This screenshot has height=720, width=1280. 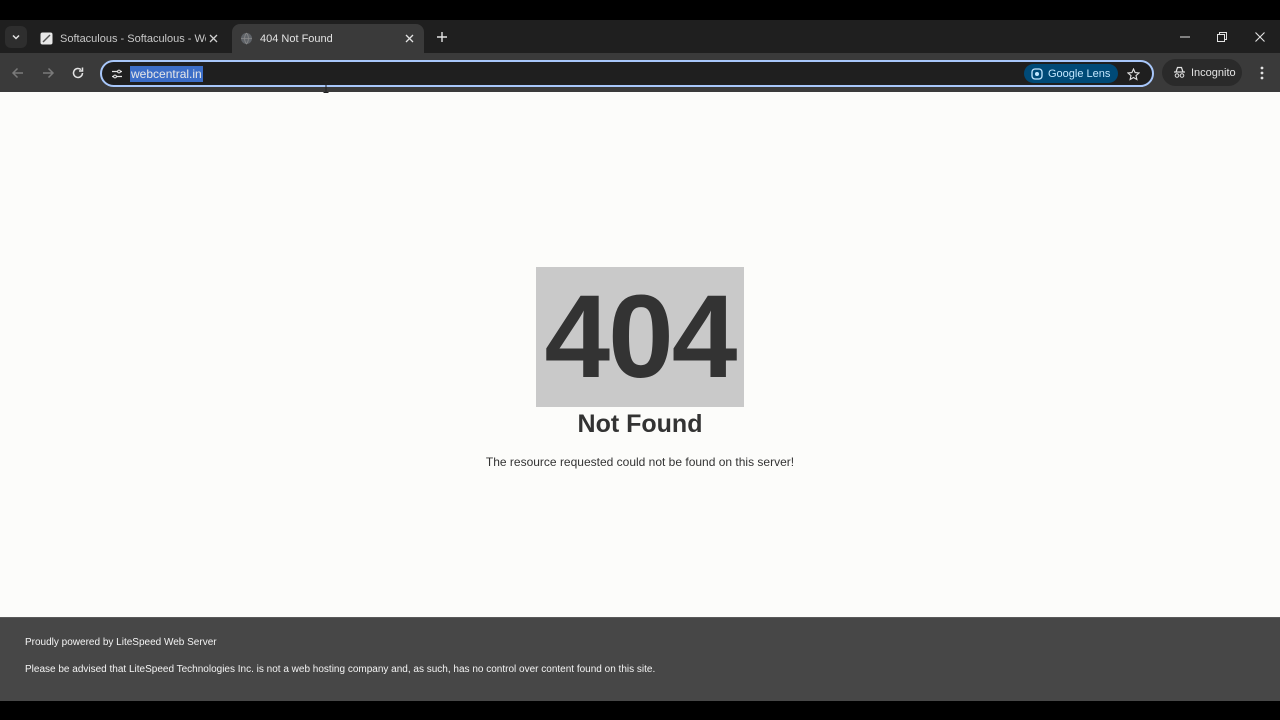 I want to click on back-button, so click(x=18, y=73).